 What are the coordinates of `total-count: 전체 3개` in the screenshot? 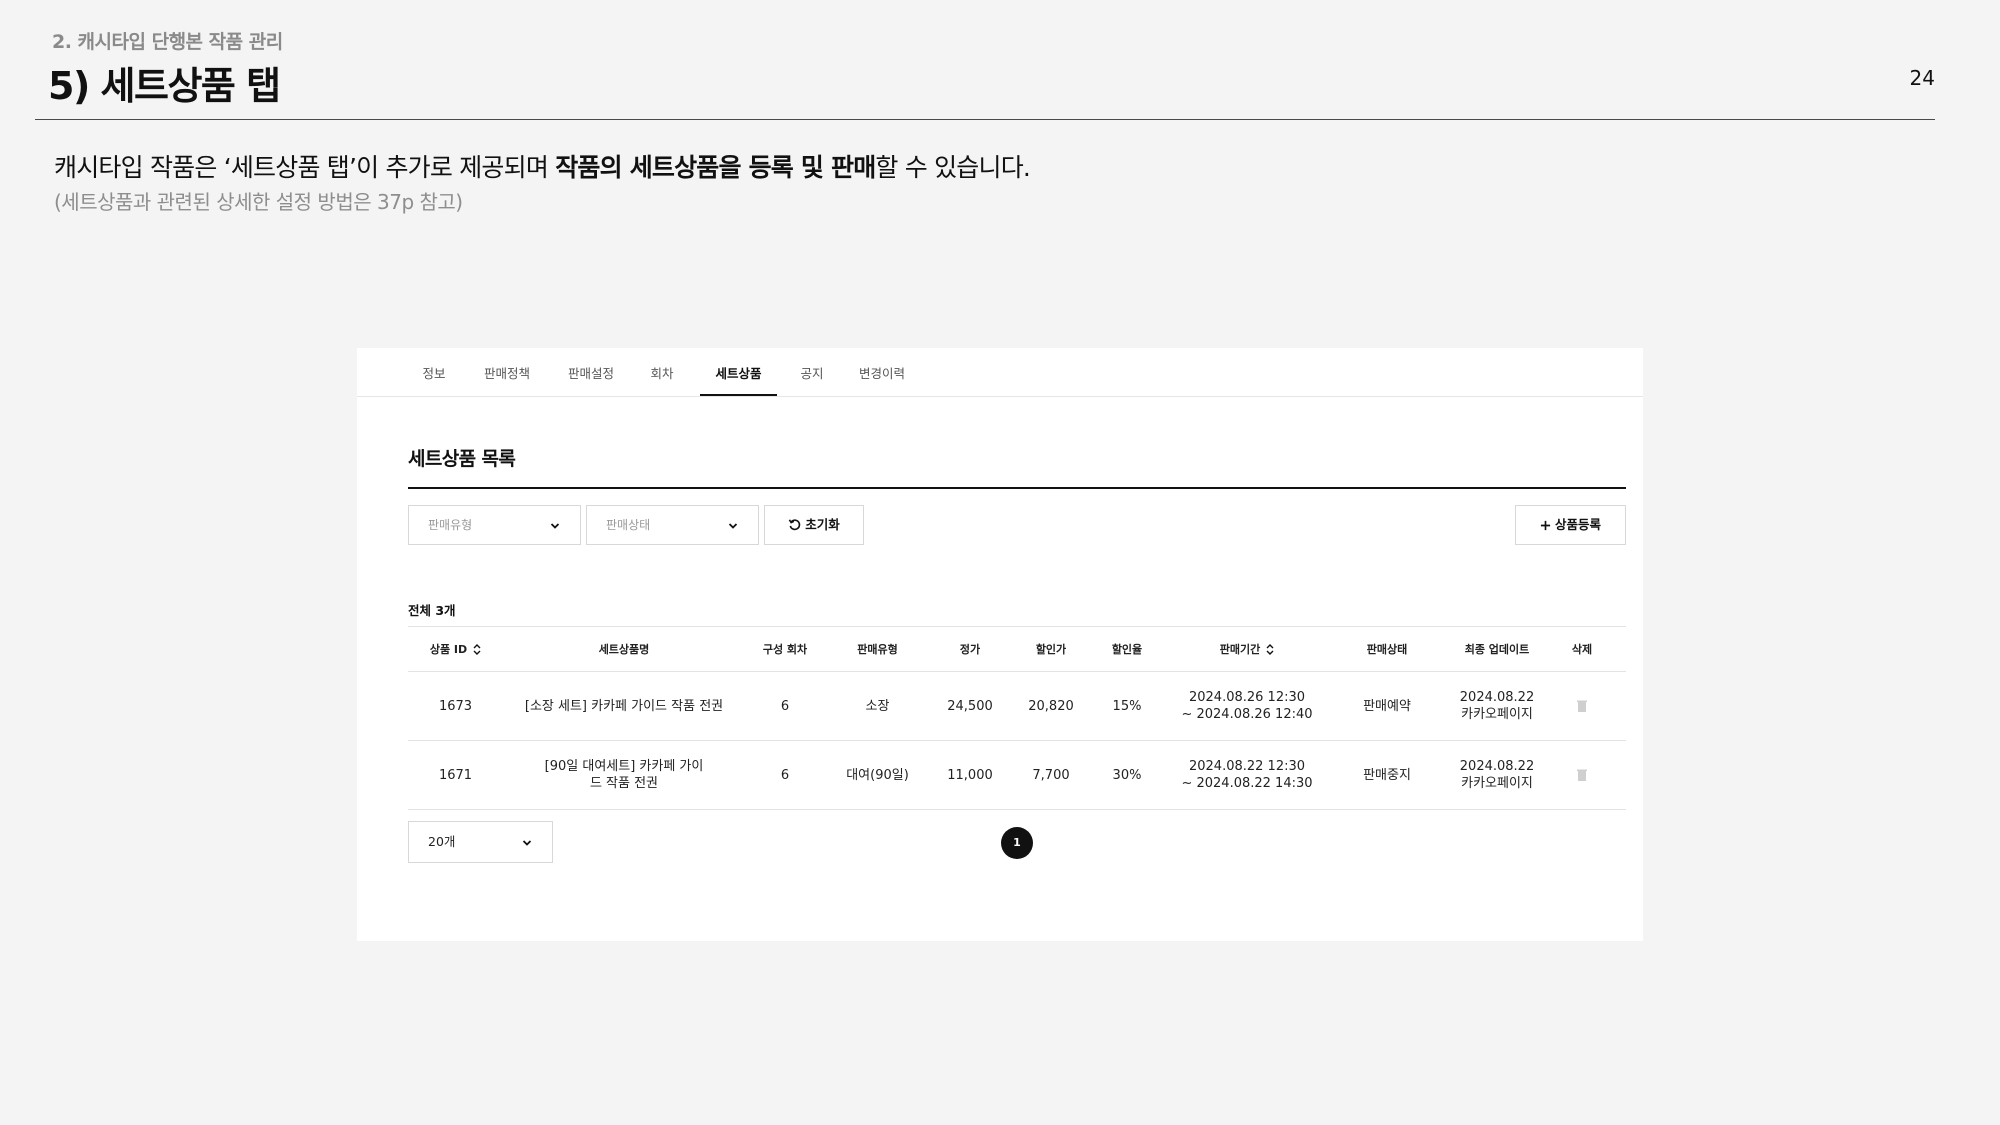 It's located at (432, 610).